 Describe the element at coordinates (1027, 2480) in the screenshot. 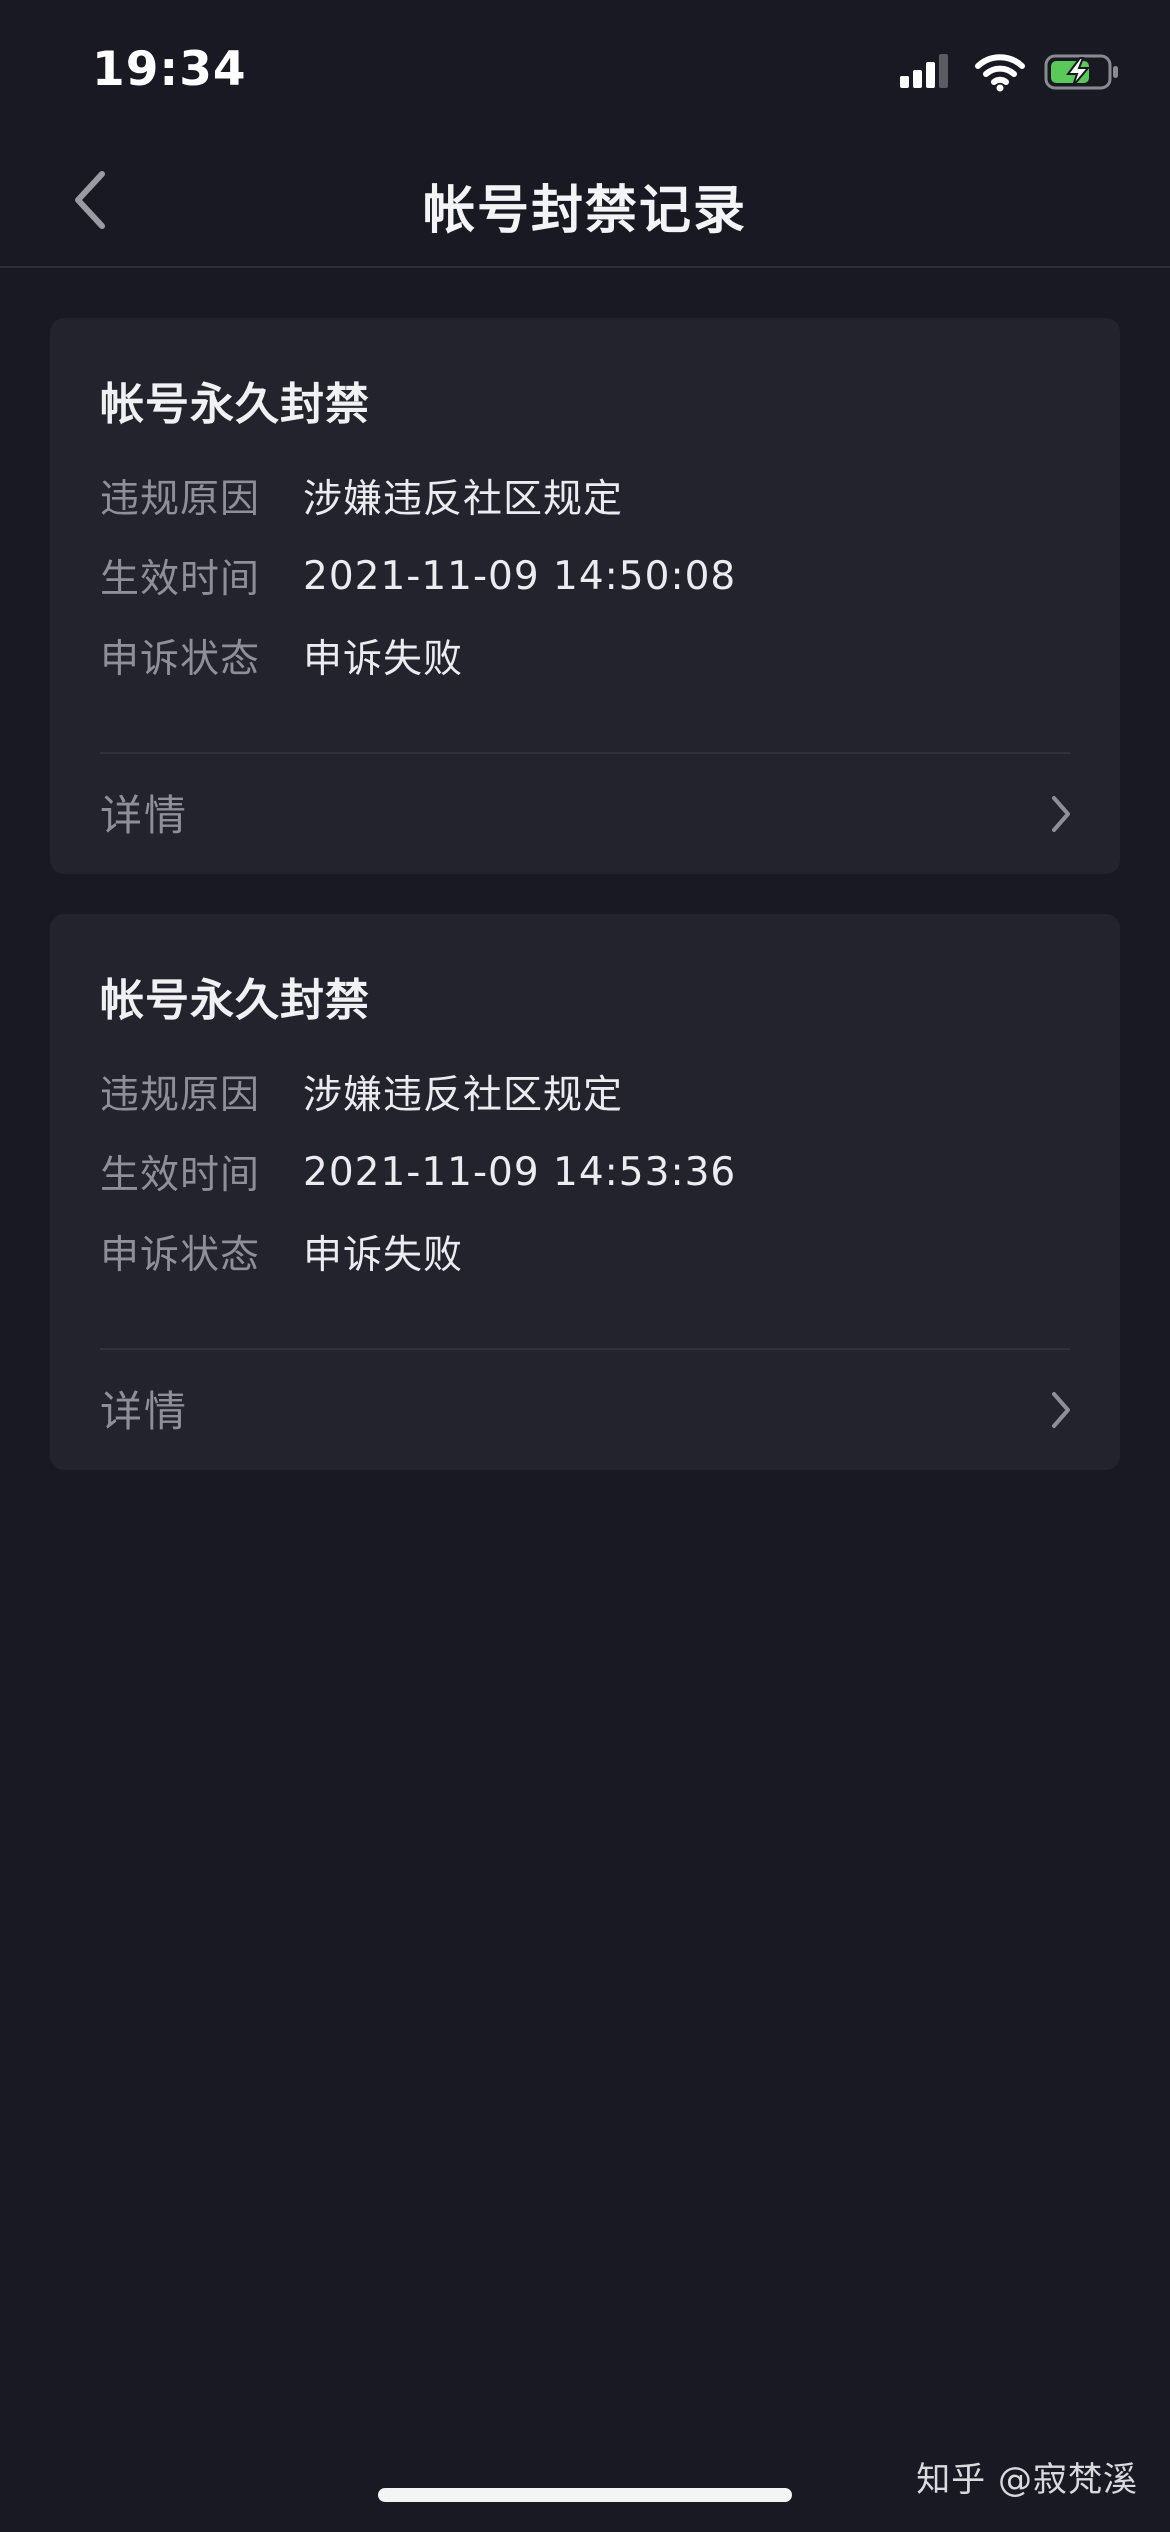

I see `watermark: 知乎 @寂梵溪` at that location.